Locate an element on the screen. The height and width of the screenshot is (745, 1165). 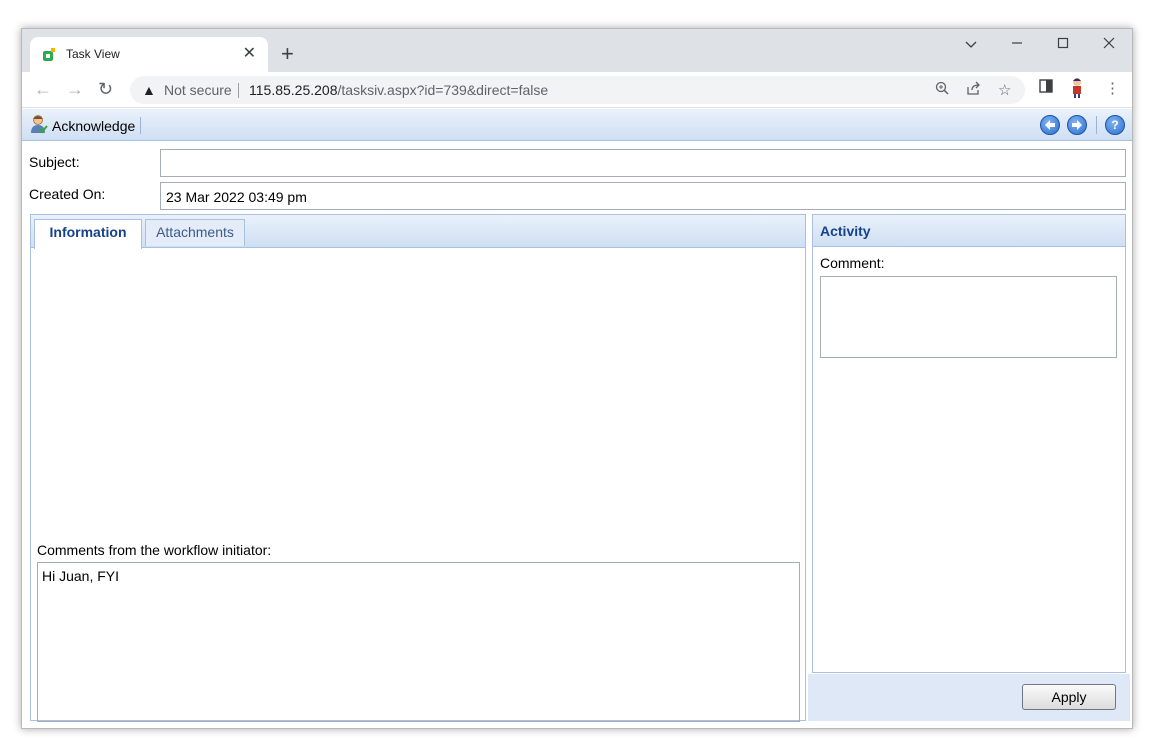
profile-avatar-icon is located at coordinates (1077, 90).